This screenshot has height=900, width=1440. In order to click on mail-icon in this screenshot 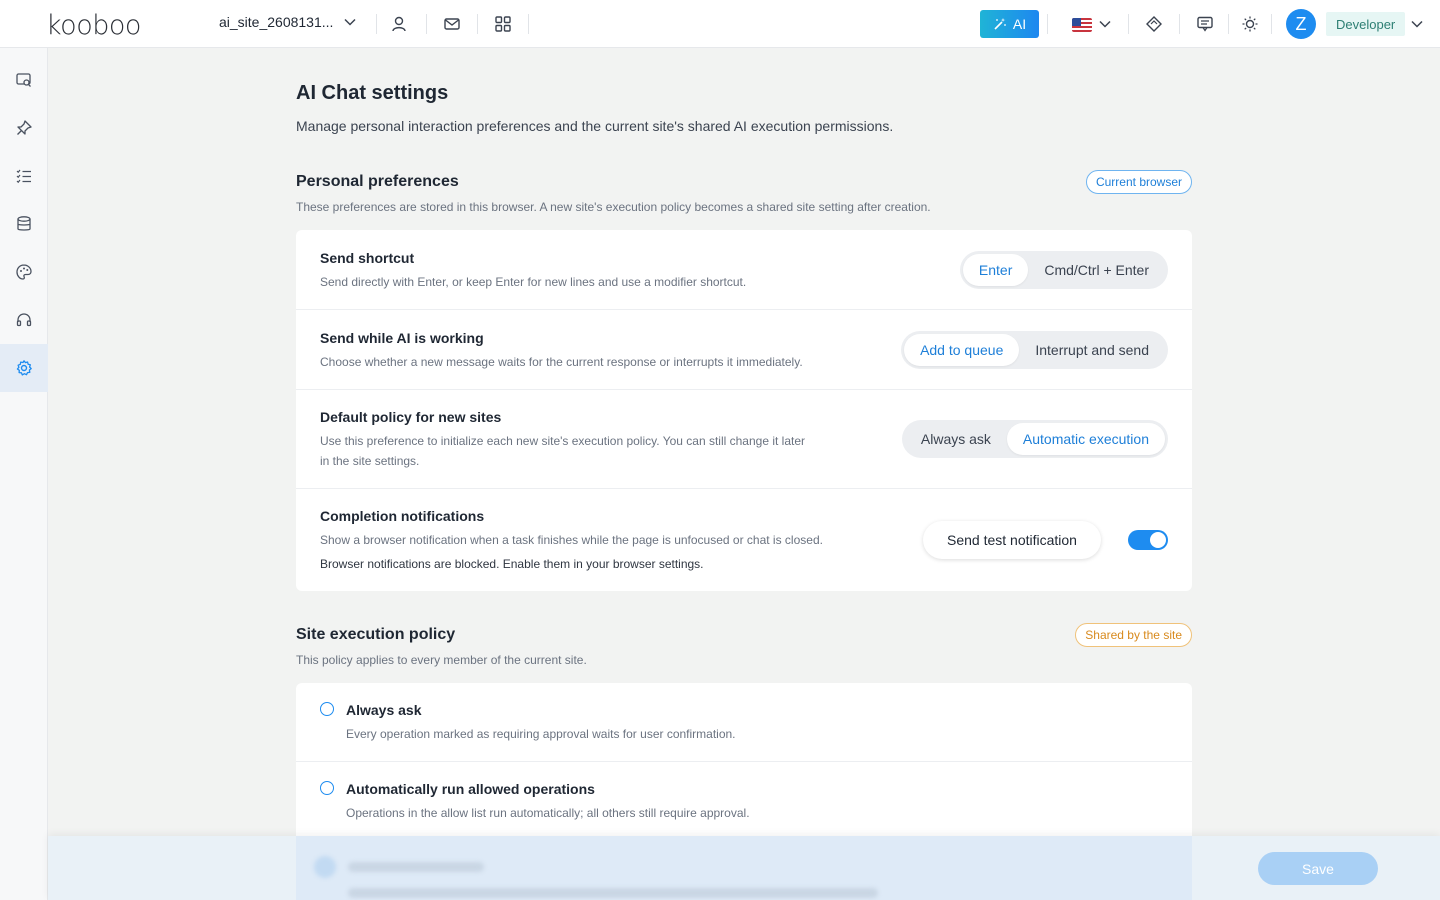, I will do `click(452, 24)`.